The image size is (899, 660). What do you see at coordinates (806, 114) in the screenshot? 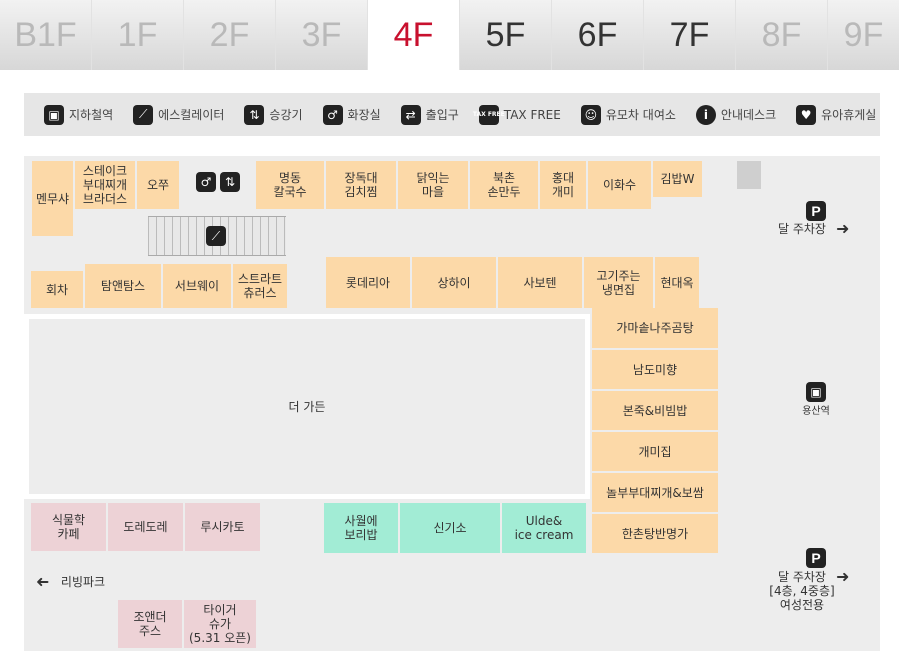
I see `nursing-icon: ♥` at bounding box center [806, 114].